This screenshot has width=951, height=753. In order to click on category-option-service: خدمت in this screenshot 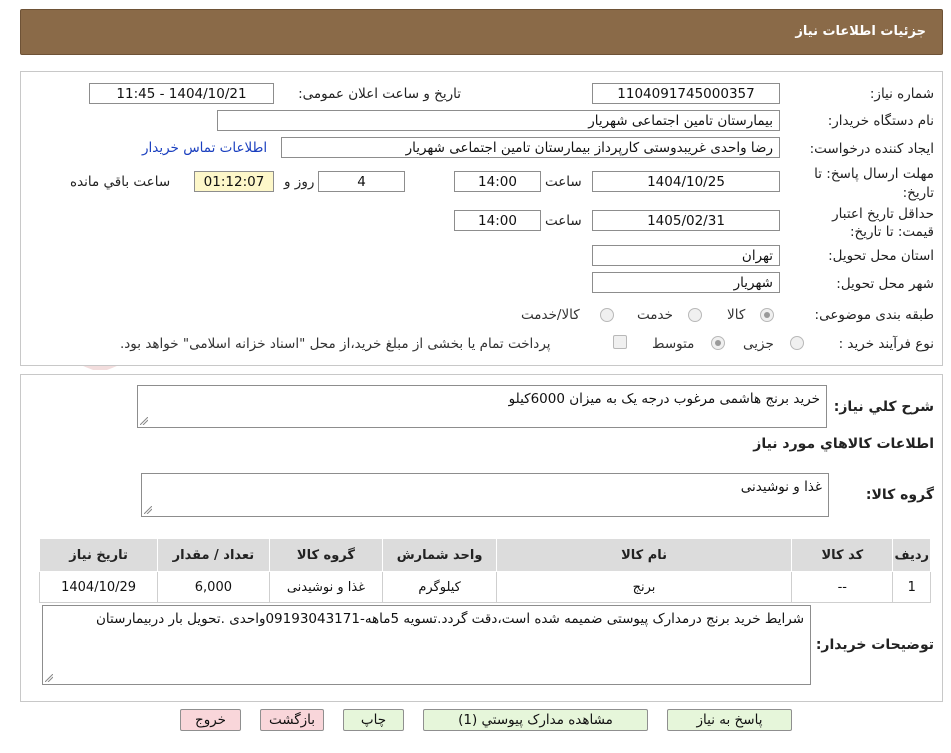, I will do `click(655, 315)`.